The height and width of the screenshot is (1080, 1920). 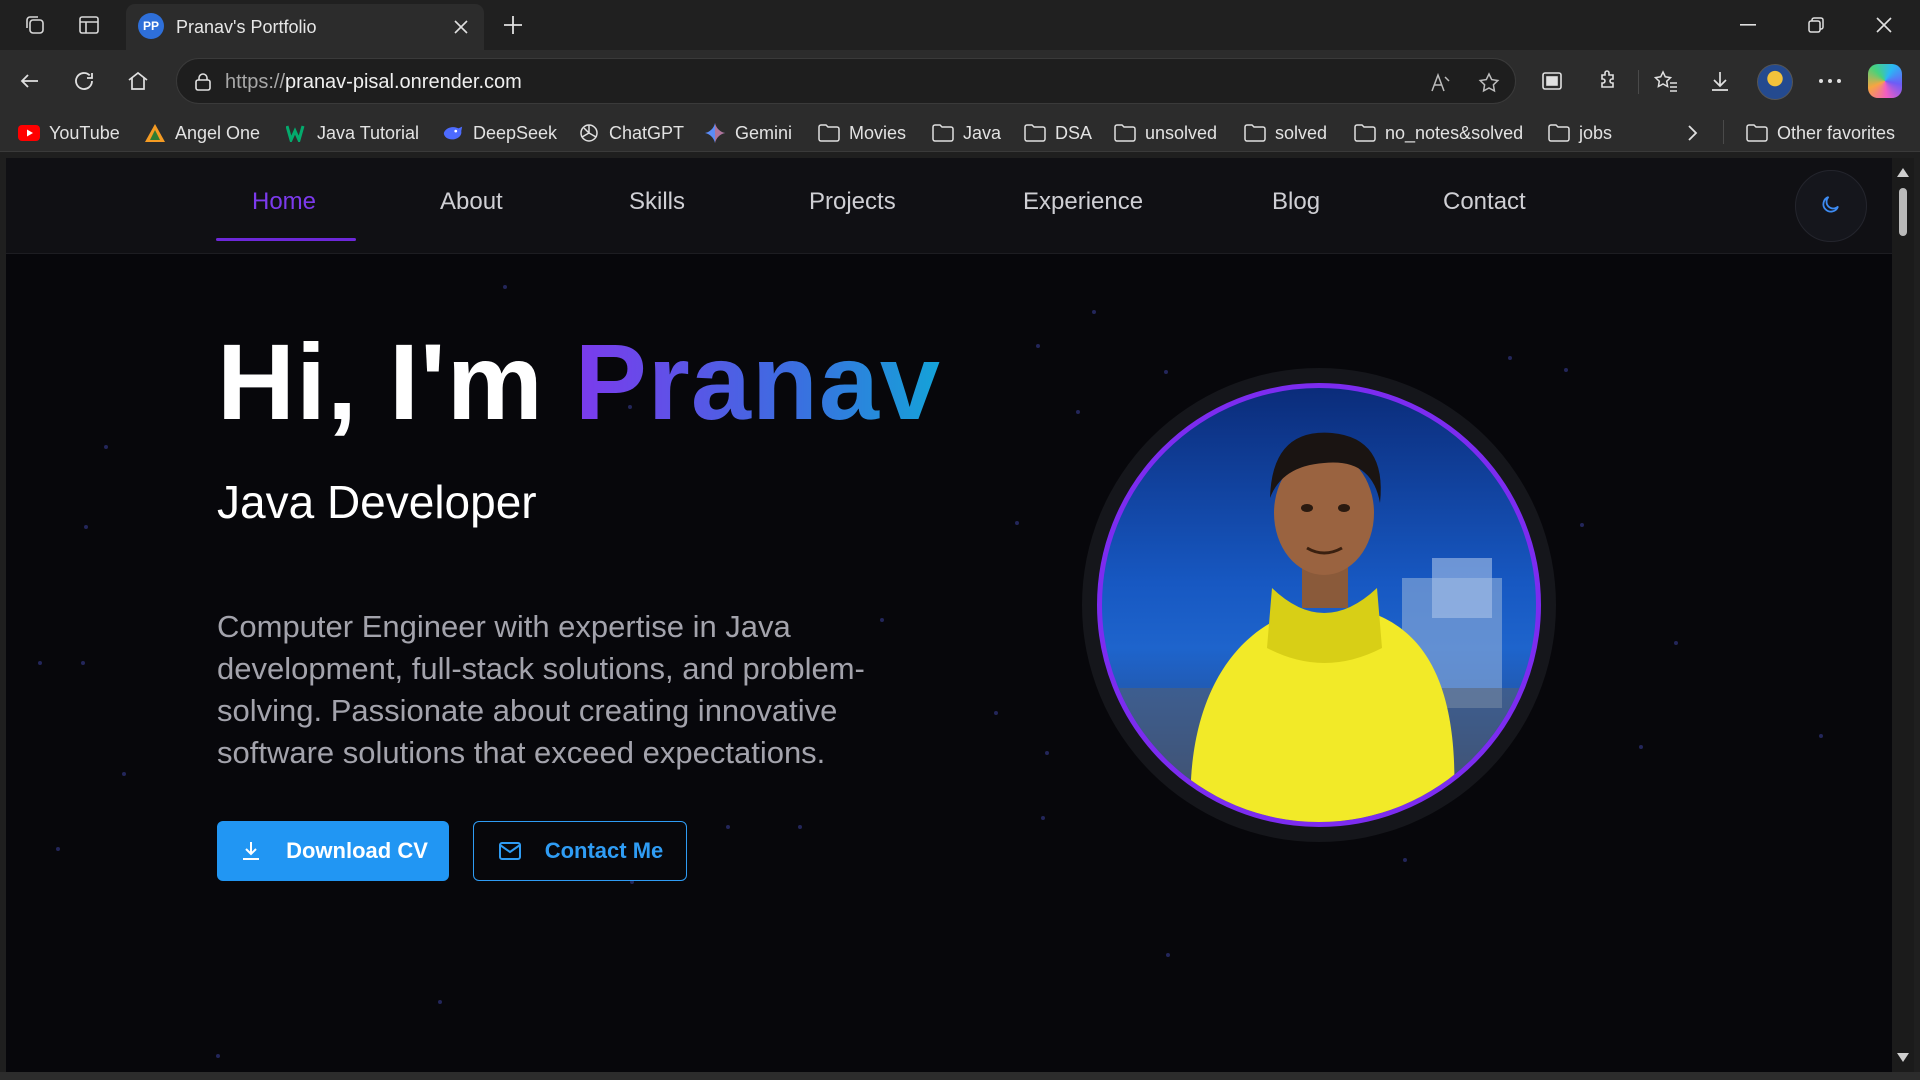 What do you see at coordinates (1748, 25) in the screenshot?
I see `minimize-icon` at bounding box center [1748, 25].